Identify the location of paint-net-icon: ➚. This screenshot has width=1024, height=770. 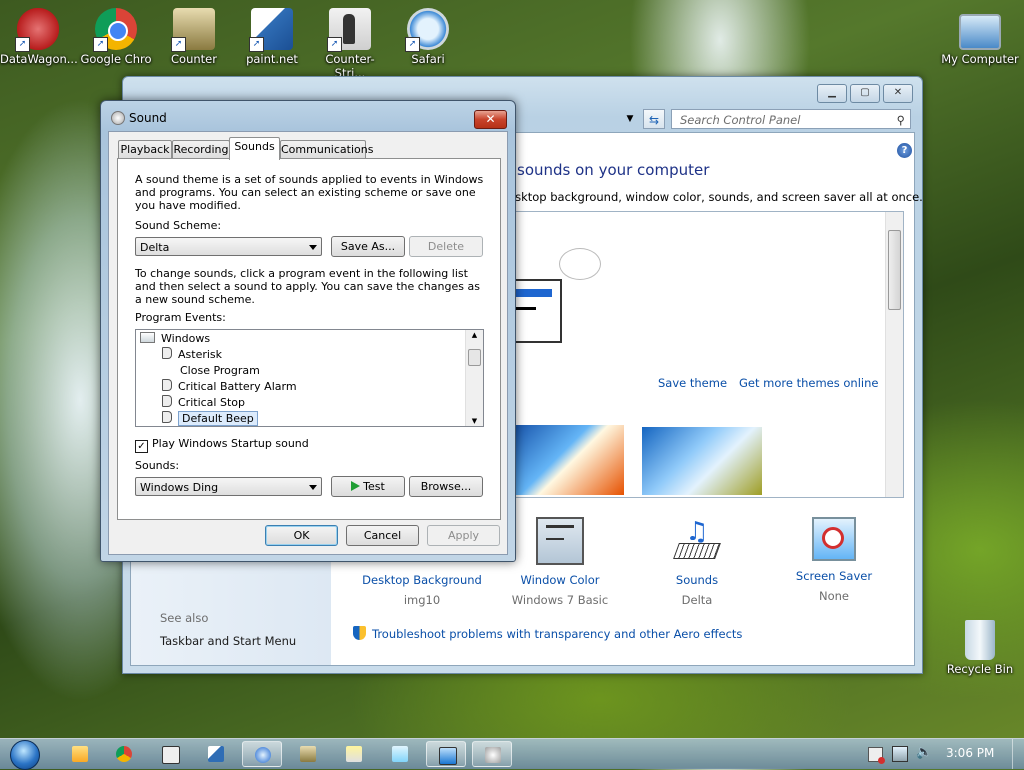
(271, 30).